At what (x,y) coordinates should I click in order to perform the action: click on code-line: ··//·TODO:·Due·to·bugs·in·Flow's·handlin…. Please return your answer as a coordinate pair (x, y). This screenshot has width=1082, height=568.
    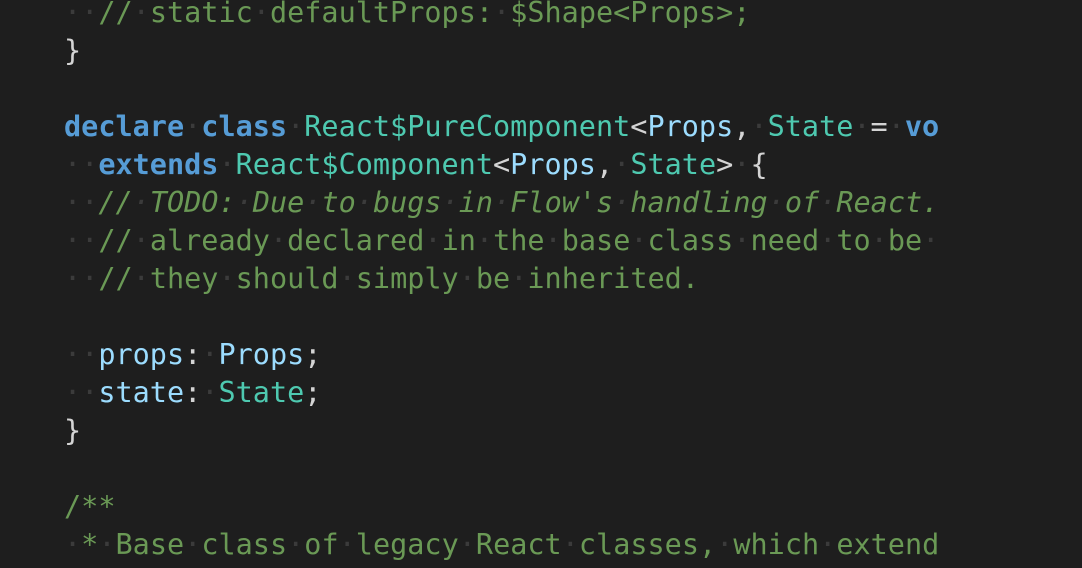
    Looking at the image, I should click on (501, 203).